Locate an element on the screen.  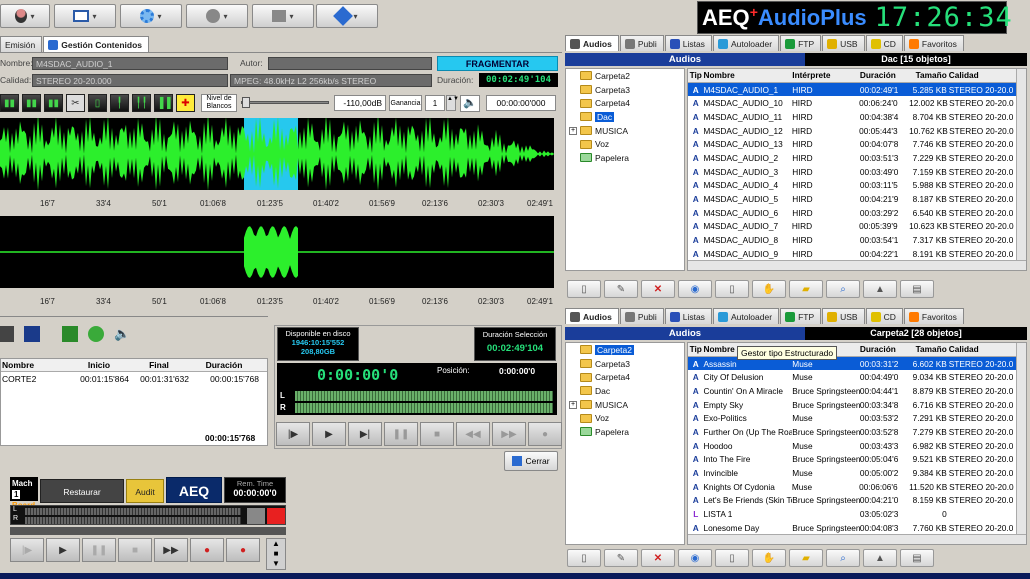
settings-button: ▾ is located at coordinates (151, 16).